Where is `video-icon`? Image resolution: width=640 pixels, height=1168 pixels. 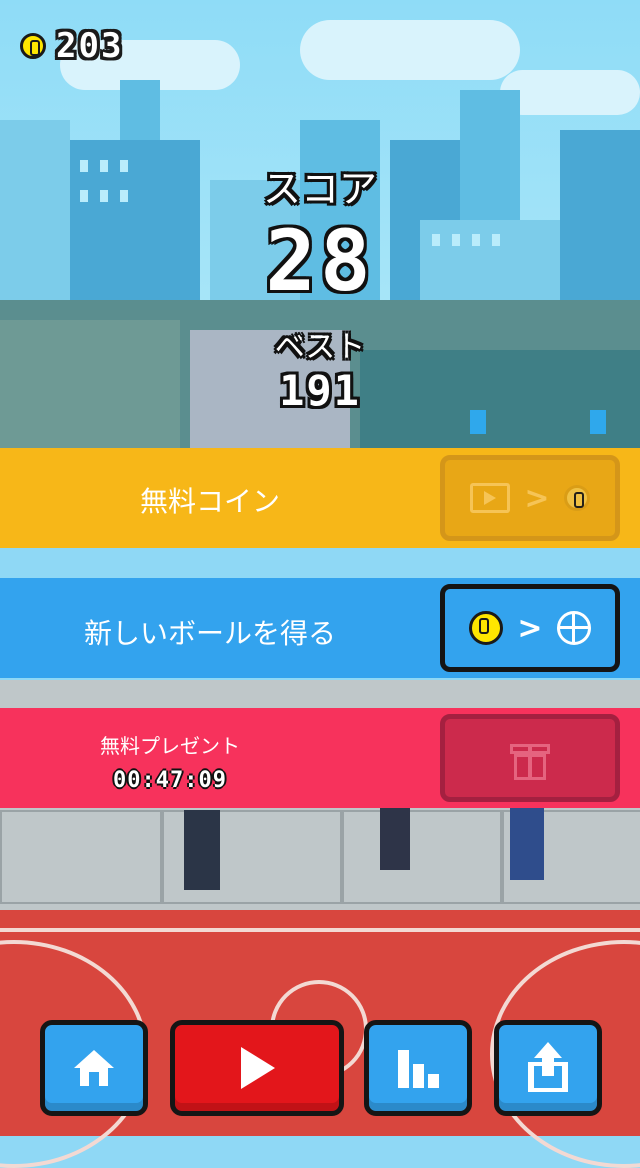 video-icon is located at coordinates (490, 498).